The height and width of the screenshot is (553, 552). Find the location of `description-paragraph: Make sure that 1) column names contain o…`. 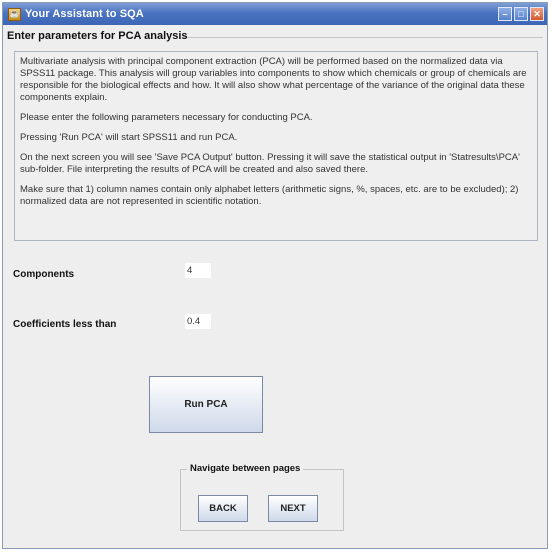

description-paragraph: Make sure that 1) column names contain o… is located at coordinates (269, 195).